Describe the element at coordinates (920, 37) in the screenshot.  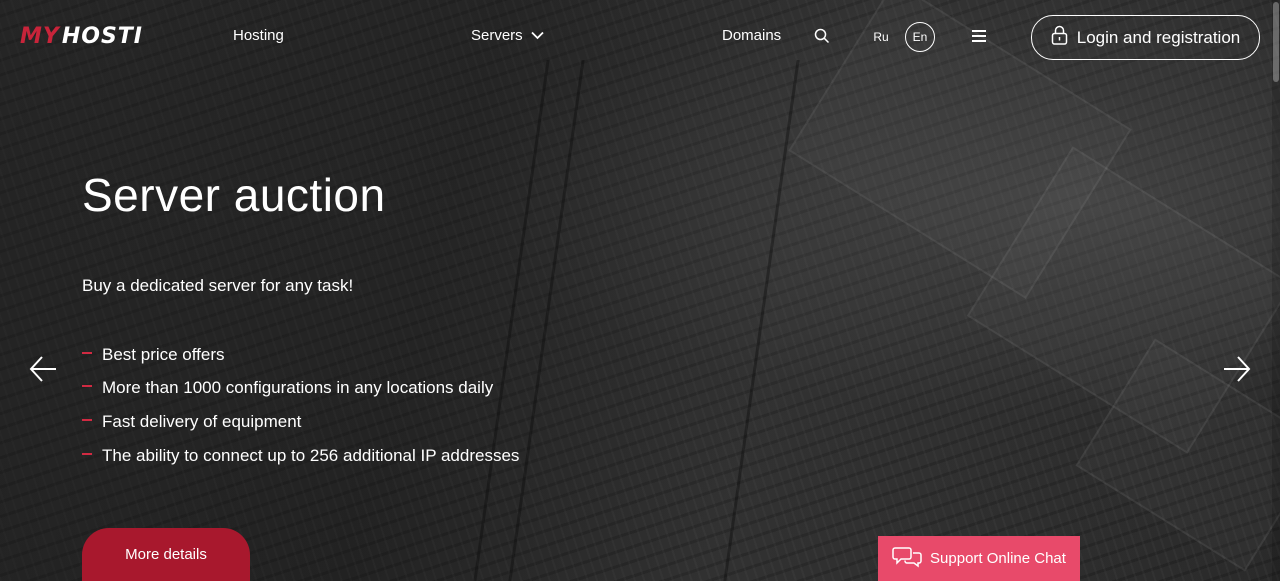
I see `lang-en: En` at that location.